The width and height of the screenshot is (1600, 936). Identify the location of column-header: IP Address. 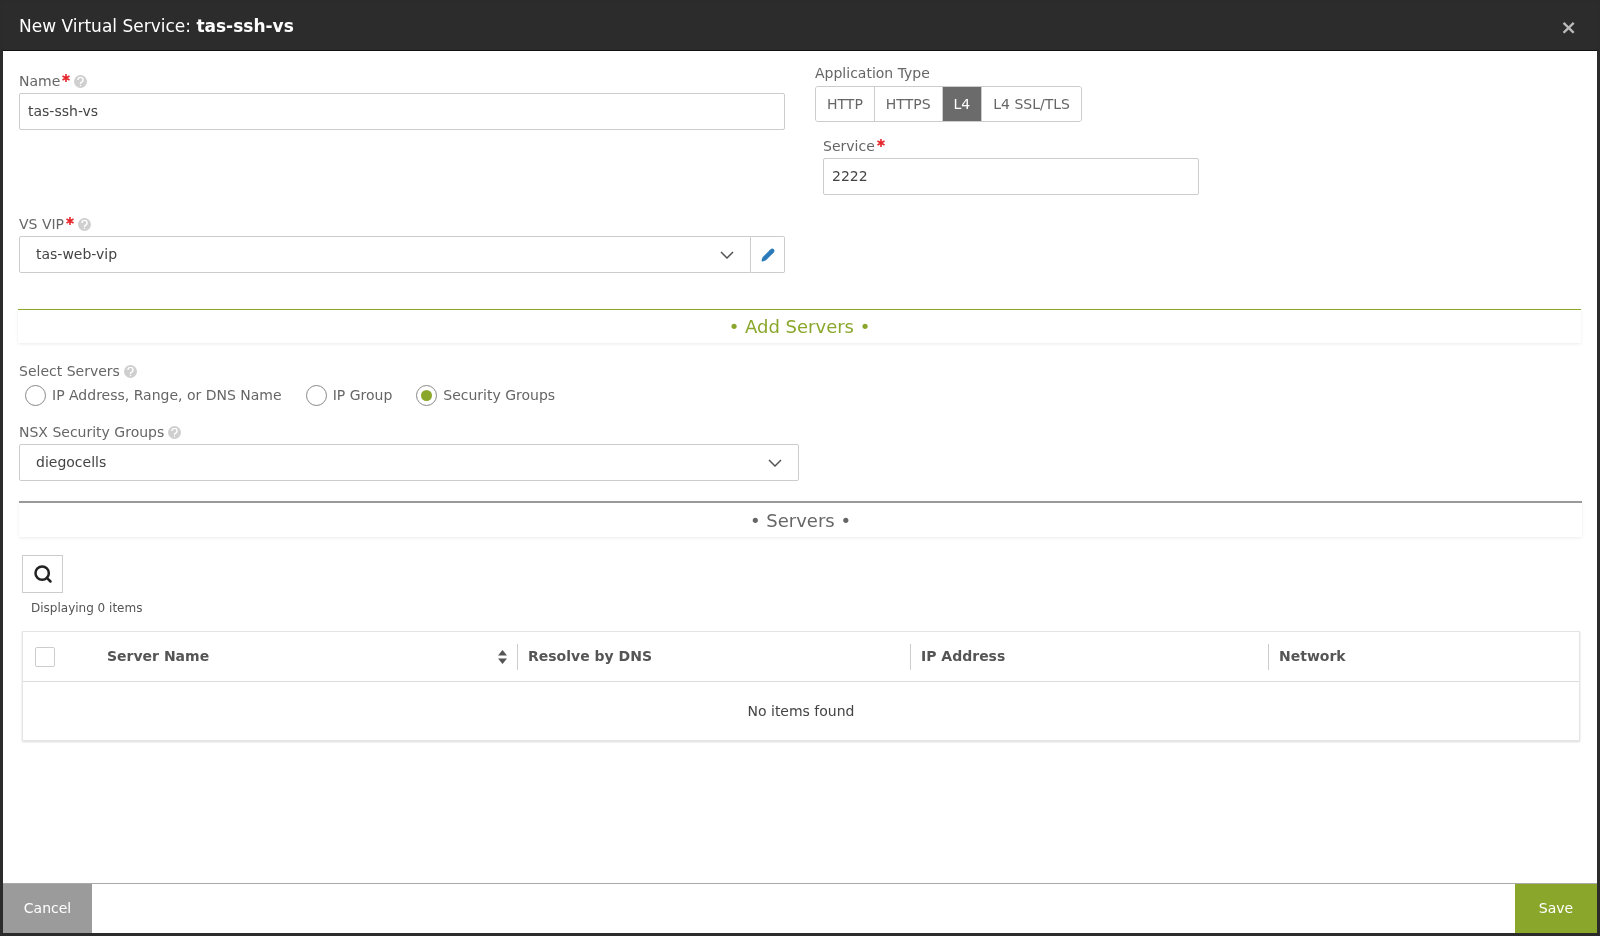
(963, 656).